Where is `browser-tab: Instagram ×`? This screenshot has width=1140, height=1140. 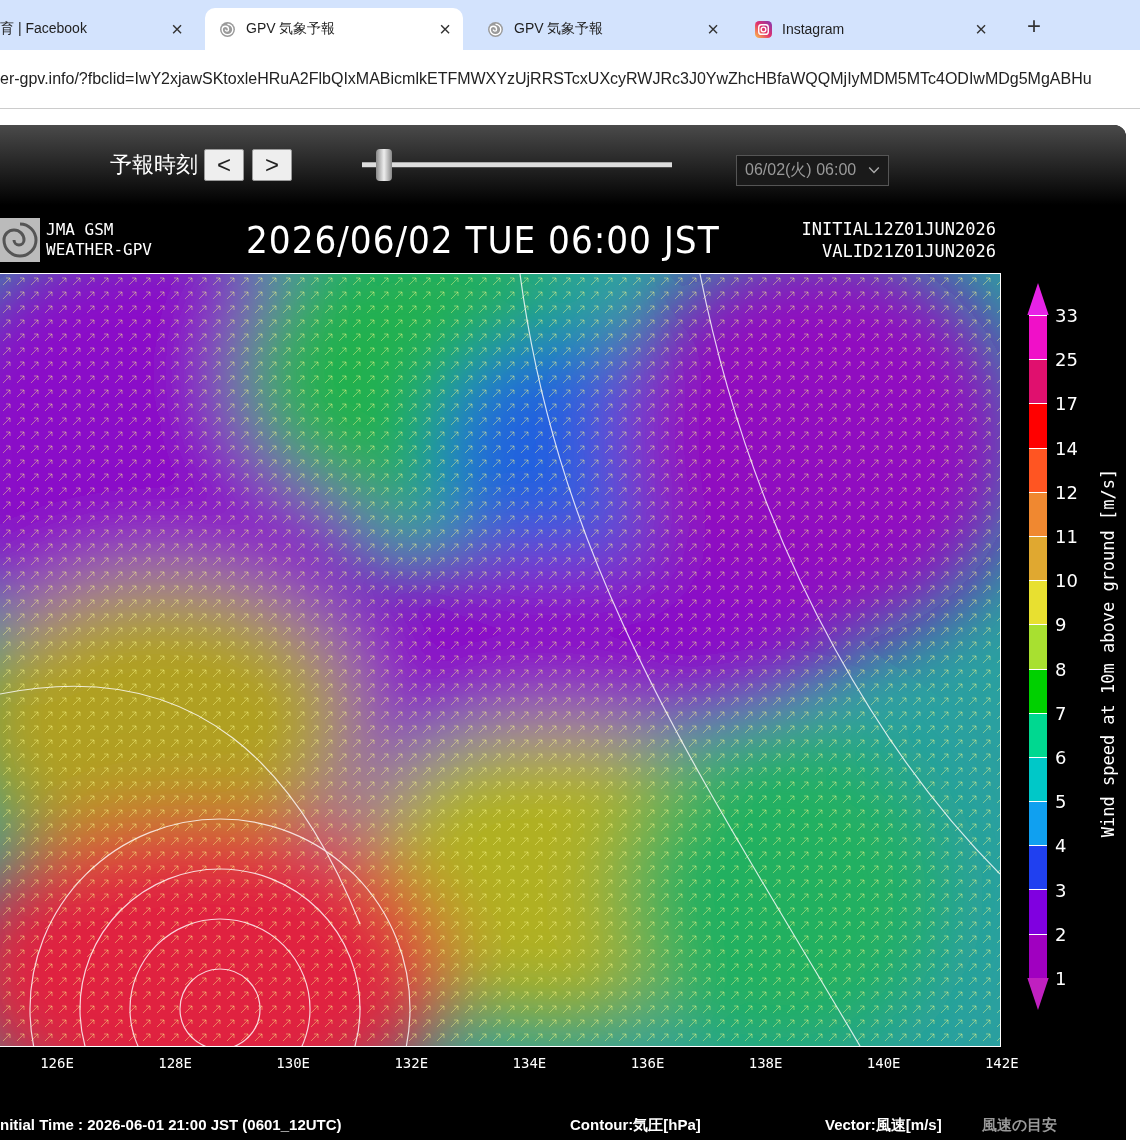 browser-tab: Instagram × is located at coordinates (870, 29).